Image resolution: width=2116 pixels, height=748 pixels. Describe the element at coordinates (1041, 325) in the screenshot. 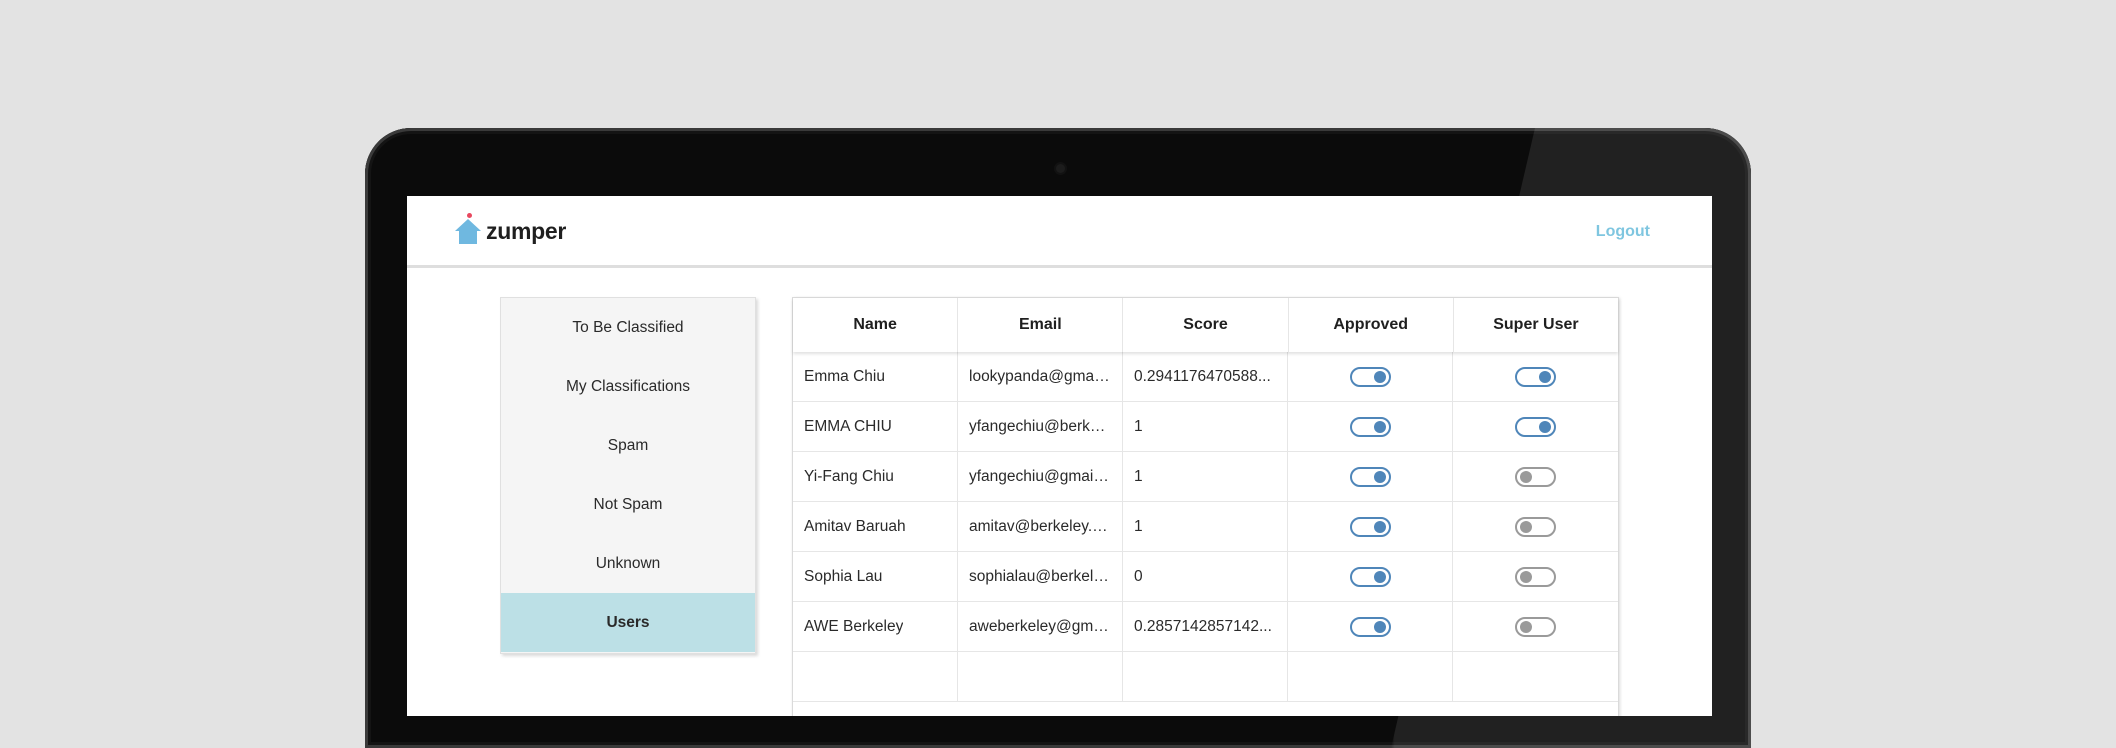

I see `column-header-email: Email` at that location.